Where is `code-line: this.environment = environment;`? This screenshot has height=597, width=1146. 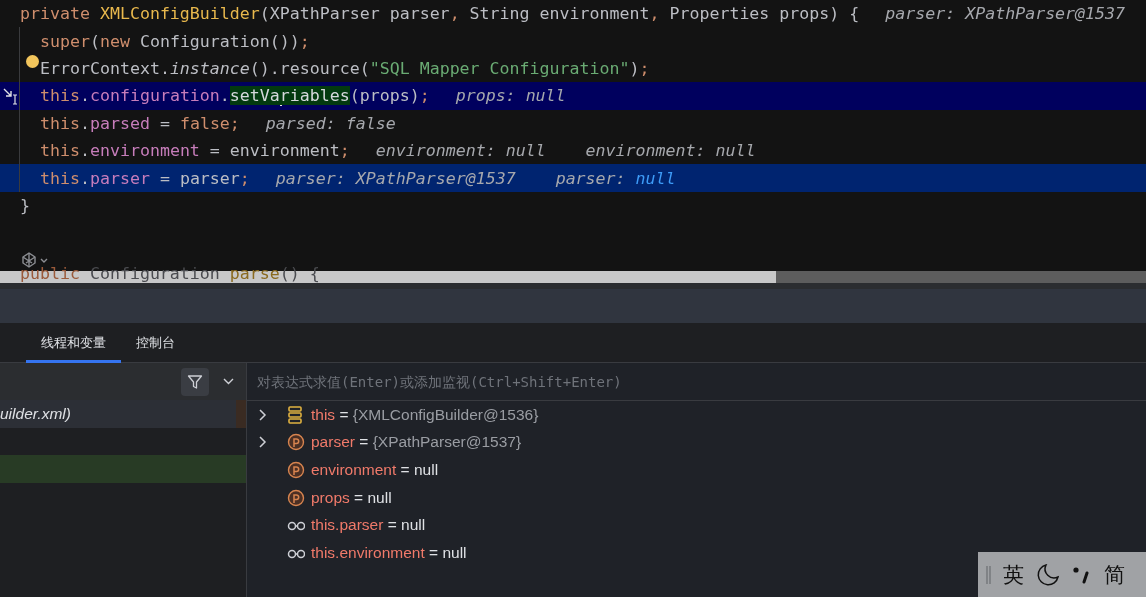
code-line: this.environment = environment; is located at coordinates (195, 151).